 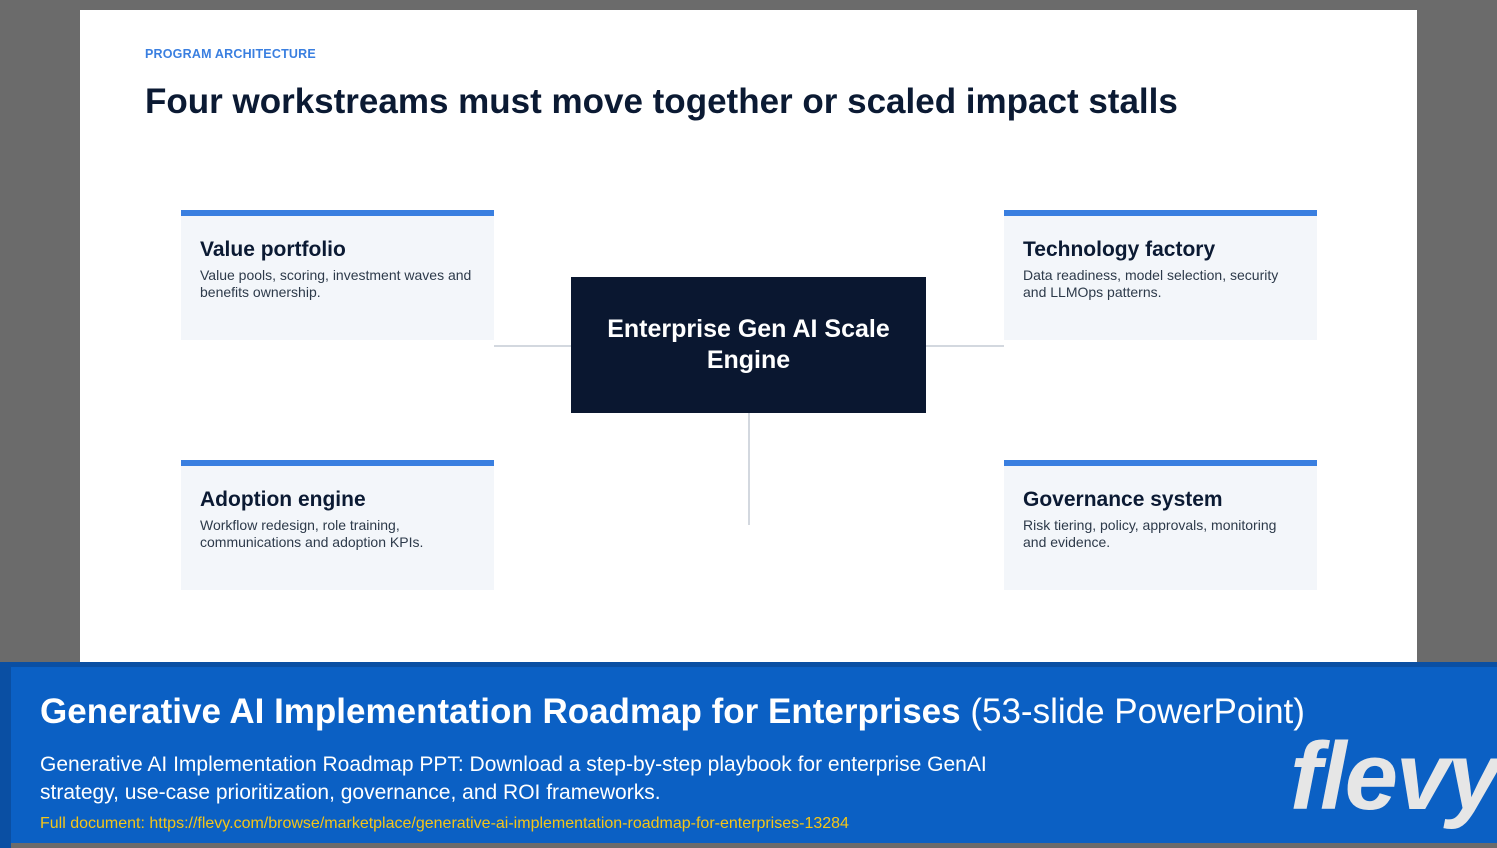 What do you see at coordinates (230, 54) in the screenshot?
I see `section-eyebrow: PROGRAM ARCHITECTURE` at bounding box center [230, 54].